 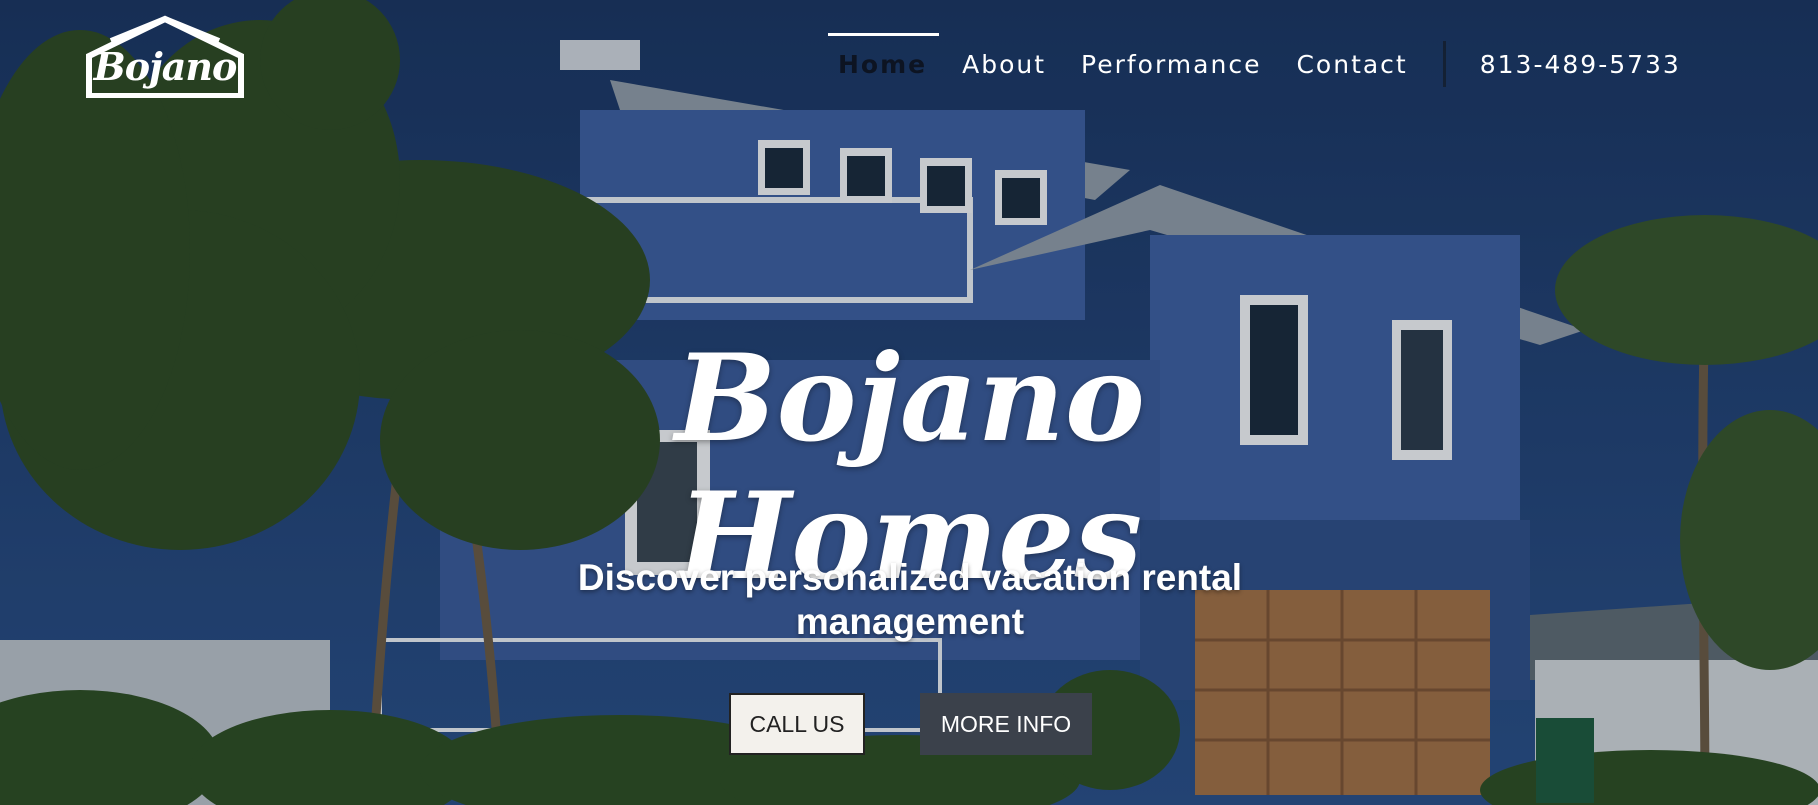 What do you see at coordinates (1444, 64) in the screenshot?
I see `nav-divider` at bounding box center [1444, 64].